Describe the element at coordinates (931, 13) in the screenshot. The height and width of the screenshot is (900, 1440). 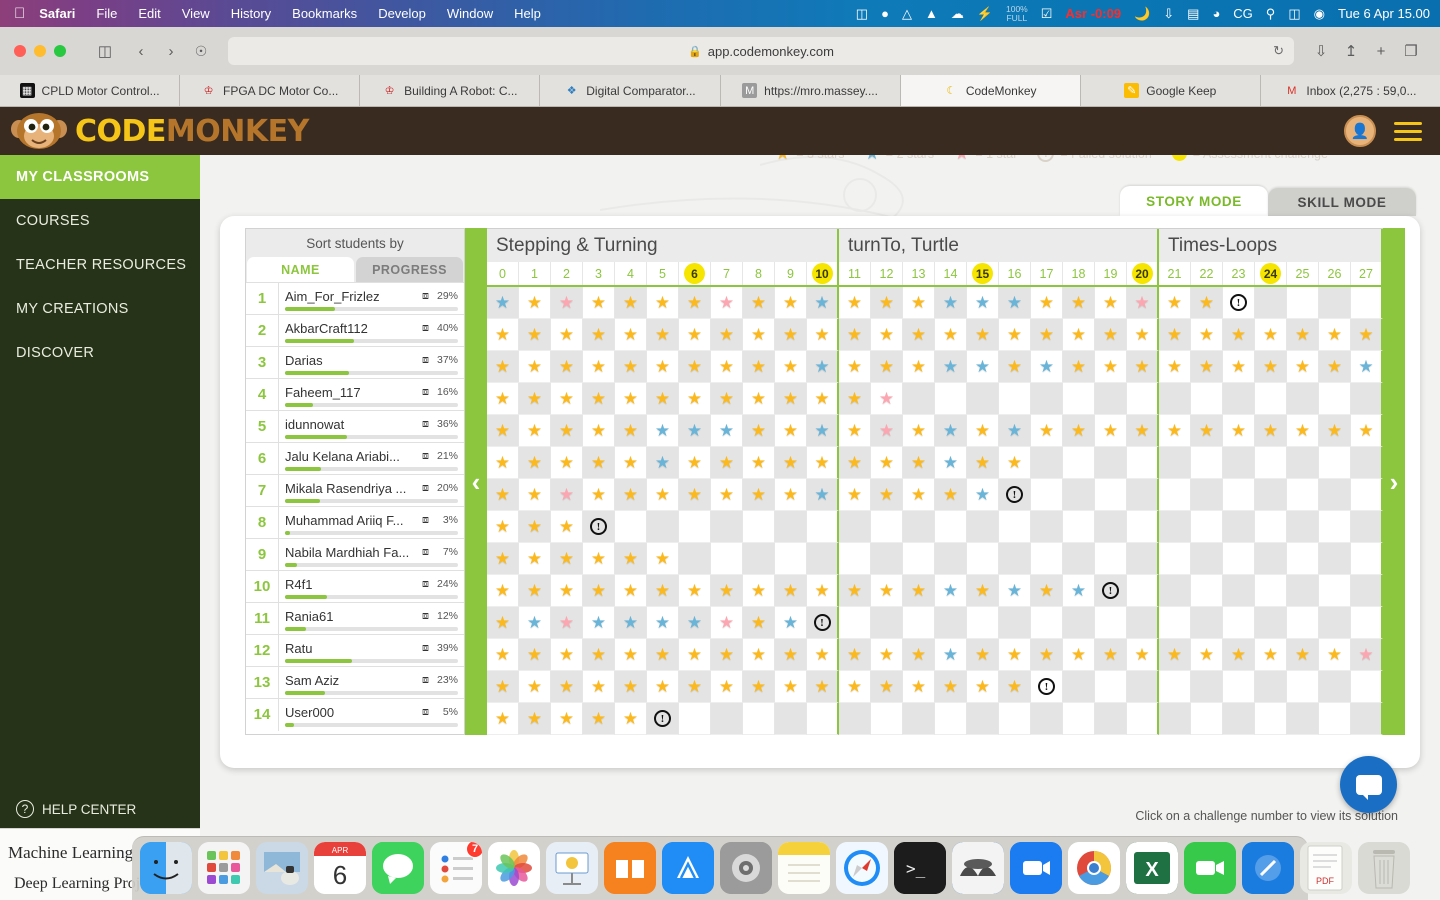
I see `cloud-upload-icon: ▲` at that location.